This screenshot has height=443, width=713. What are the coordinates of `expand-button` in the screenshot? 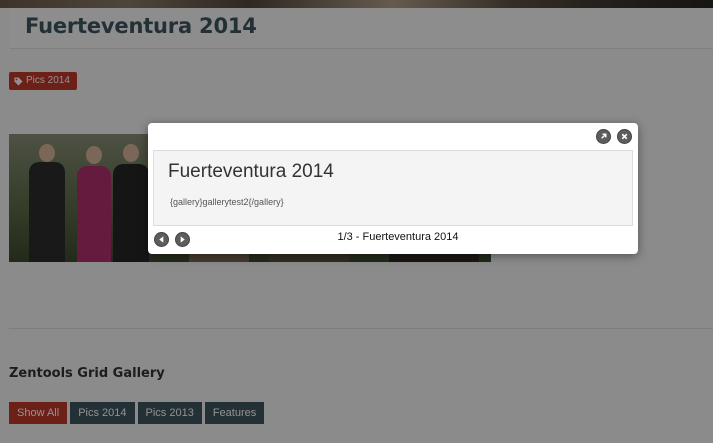 It's located at (603, 136).